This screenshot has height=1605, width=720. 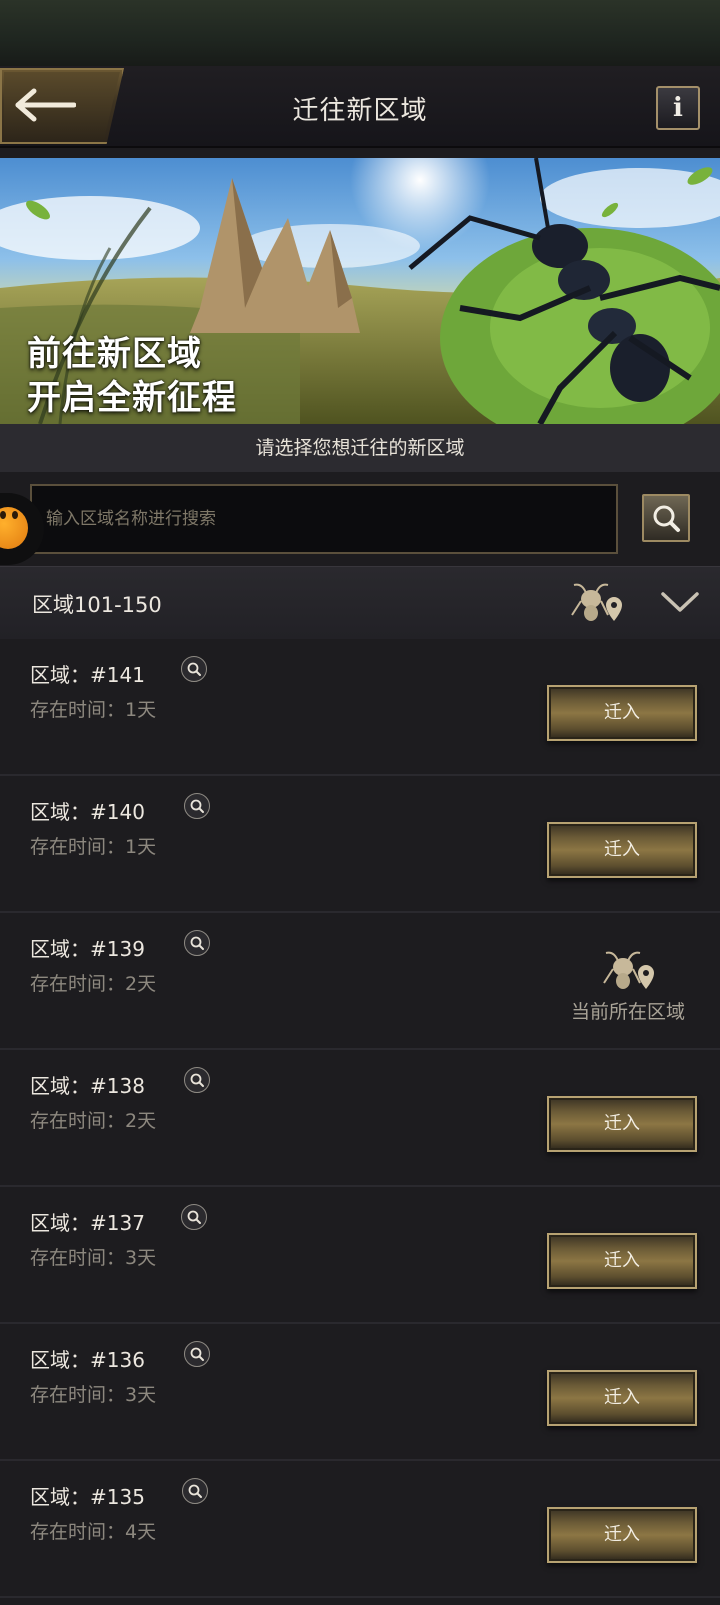 I want to click on search-button, so click(x=666, y=518).